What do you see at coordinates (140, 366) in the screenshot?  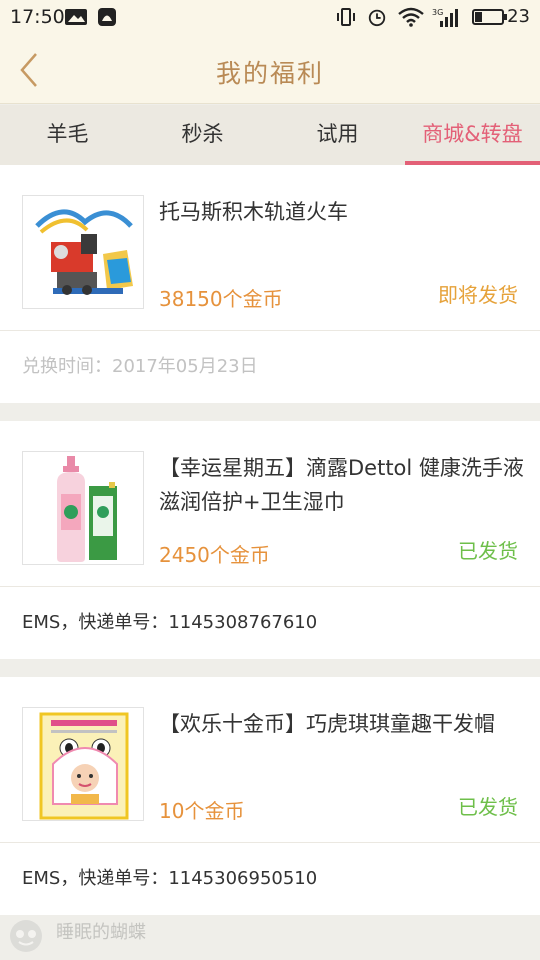 I see `exchange-time: 兑换时间：2017年05月23日` at bounding box center [140, 366].